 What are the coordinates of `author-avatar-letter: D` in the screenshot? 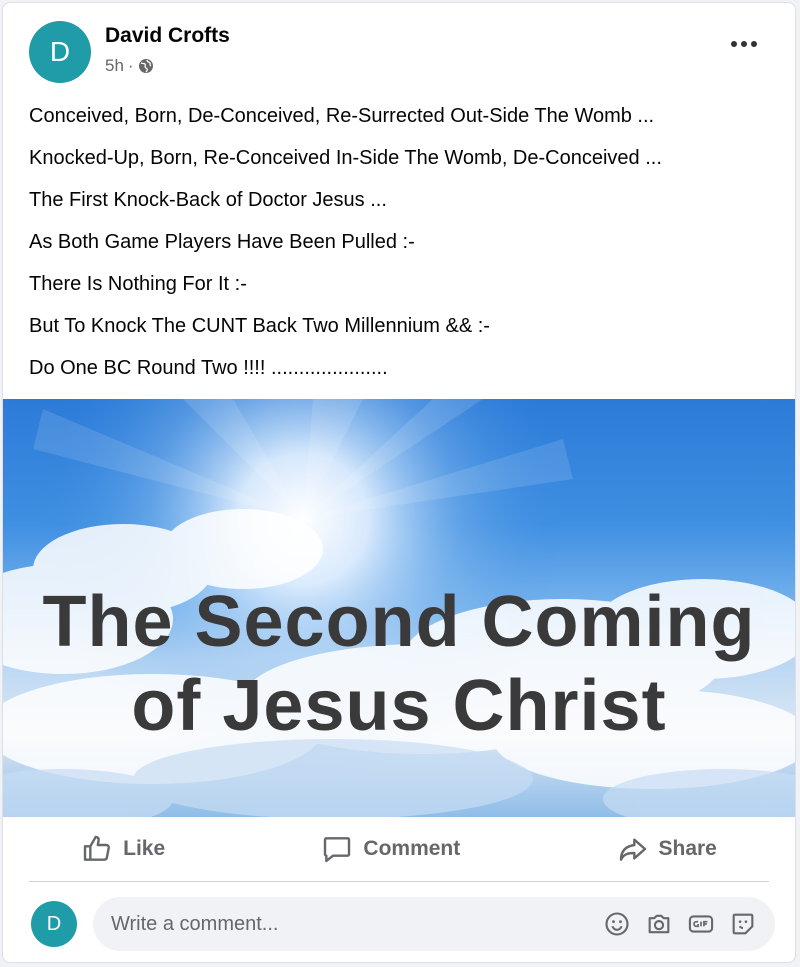 It's located at (60, 51).